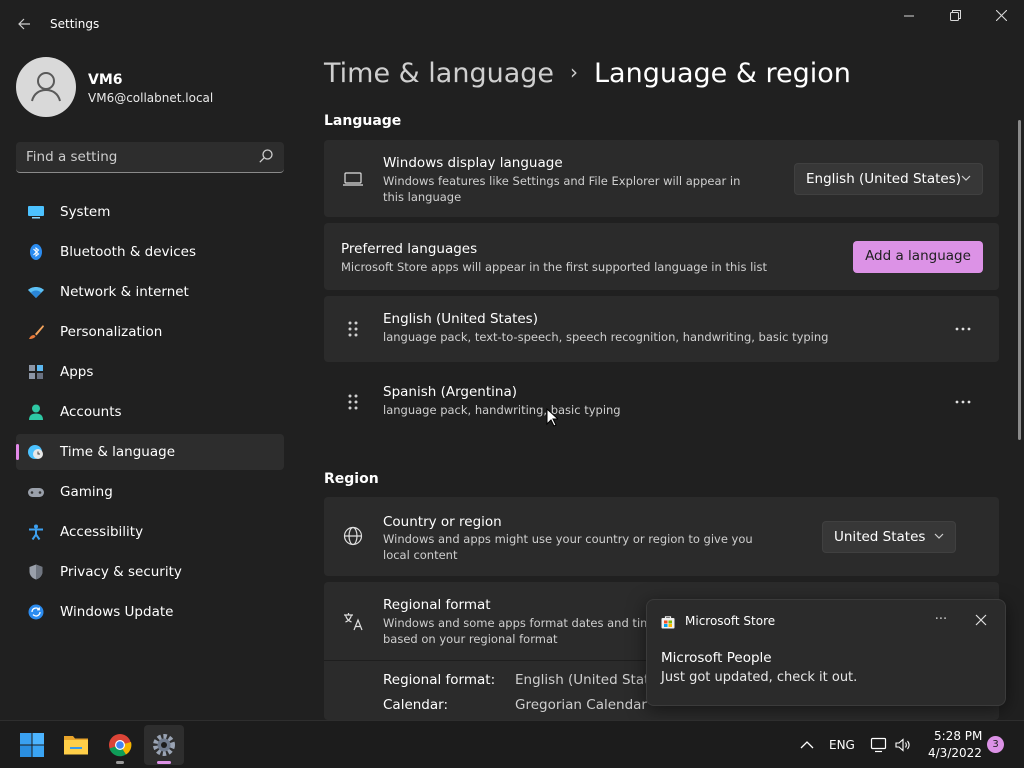 This screenshot has height=768, width=1024. I want to click on add-language-button: Add a language, so click(918, 257).